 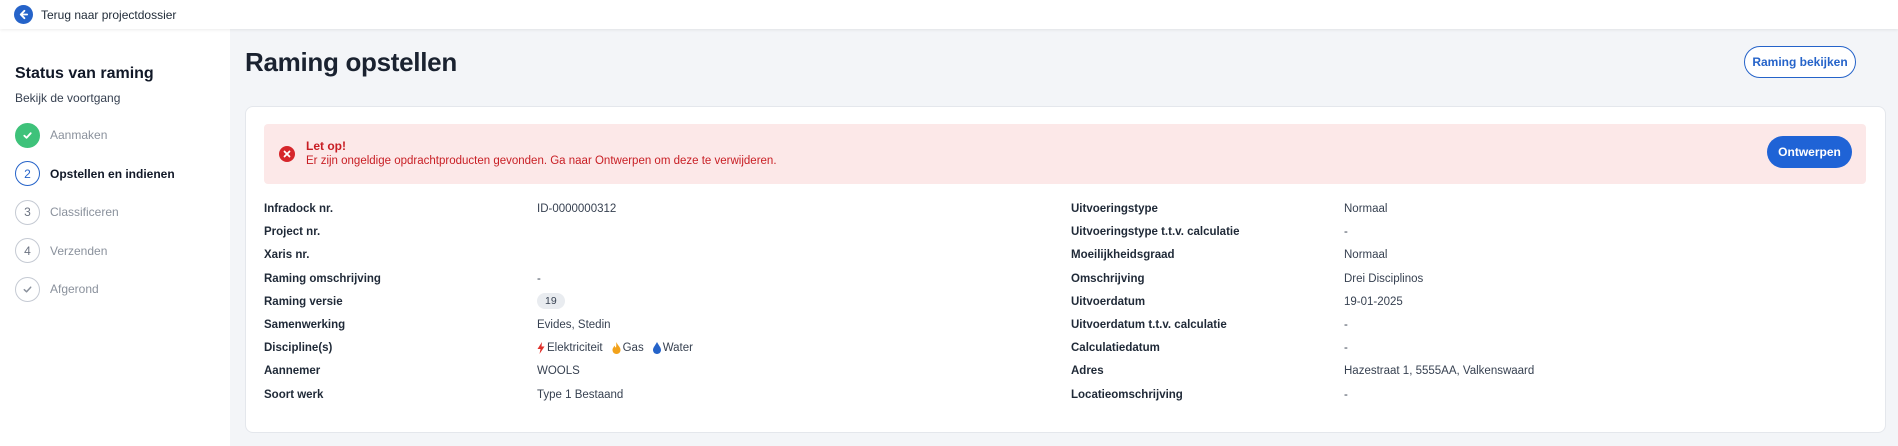 What do you see at coordinates (84, 212) in the screenshot?
I see `step-label: Classificeren` at bounding box center [84, 212].